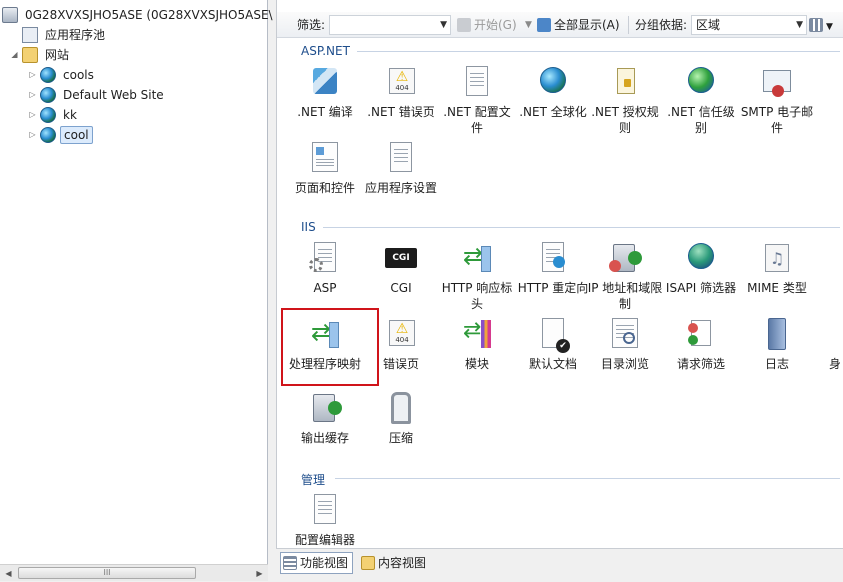 The width and height of the screenshot is (843, 582). Describe the element at coordinates (829, 92) in the screenshot. I see `feature-session-state: 会话` at that location.